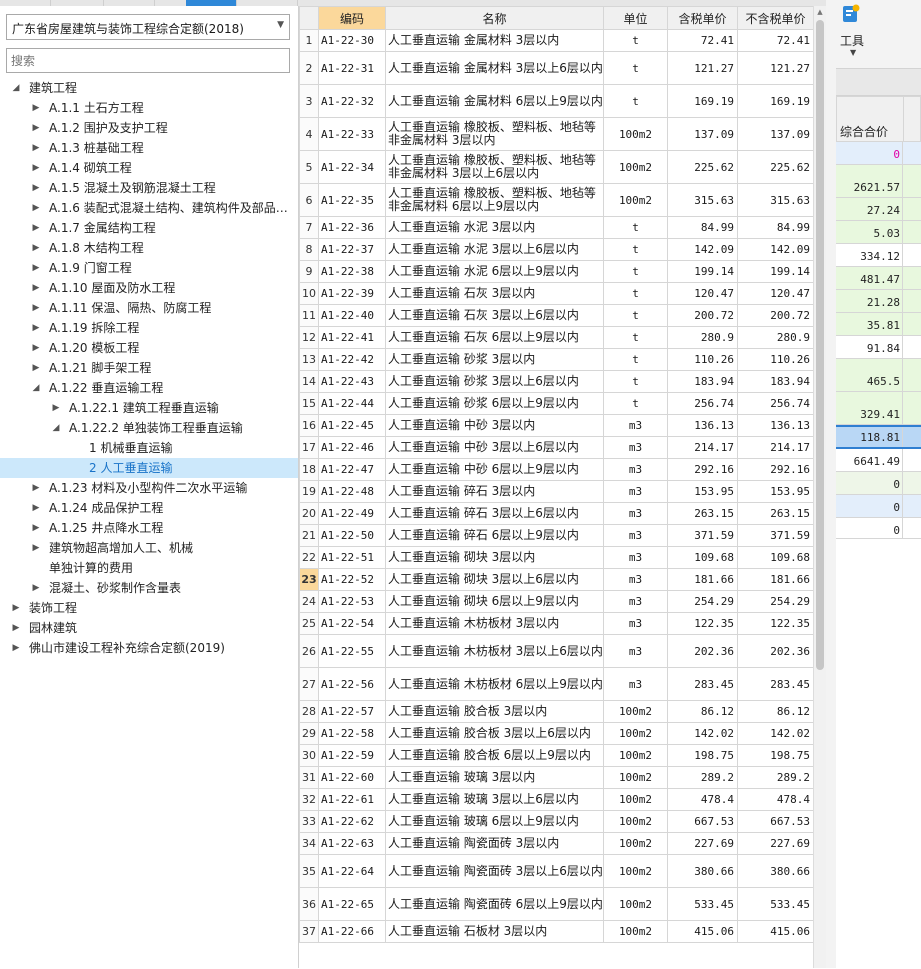  I want to click on code-cell: A1-22-49, so click(352, 513).